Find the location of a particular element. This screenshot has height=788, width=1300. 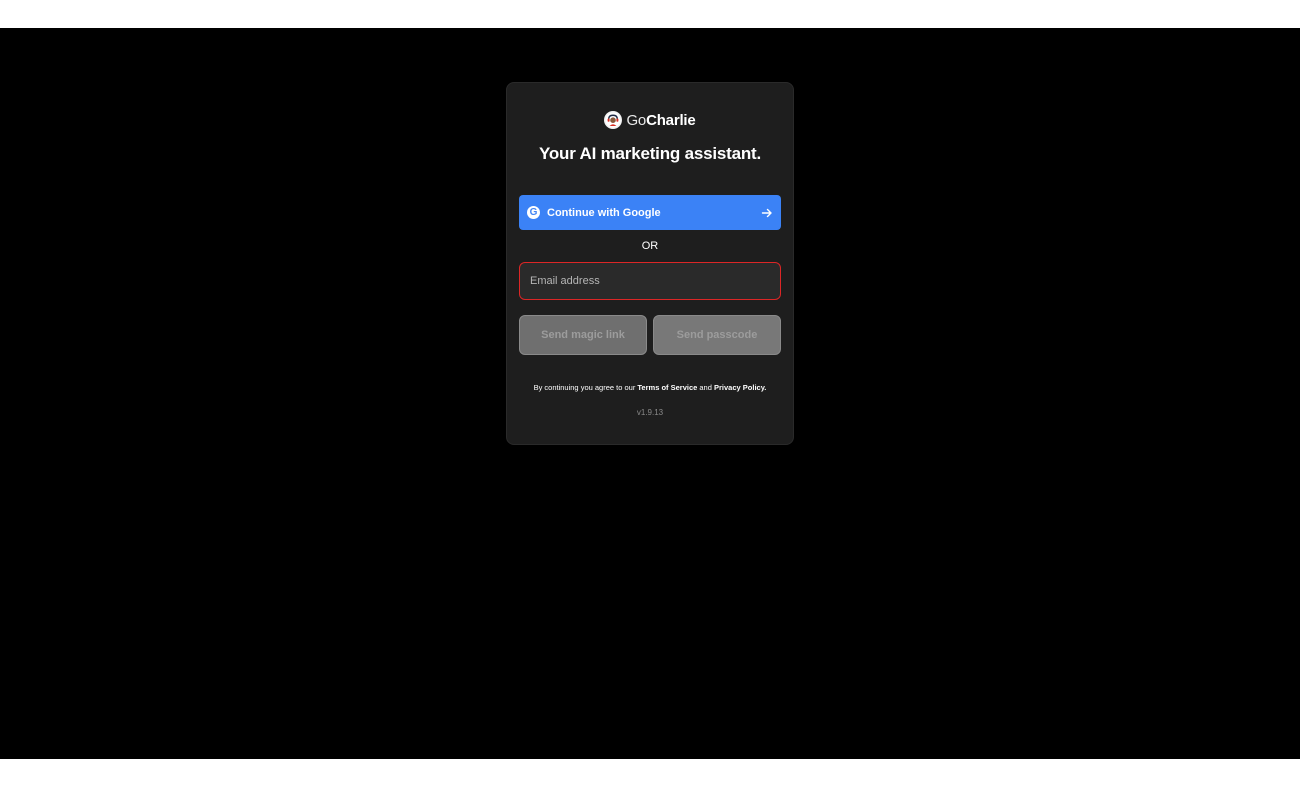

email-input is located at coordinates (650, 281).